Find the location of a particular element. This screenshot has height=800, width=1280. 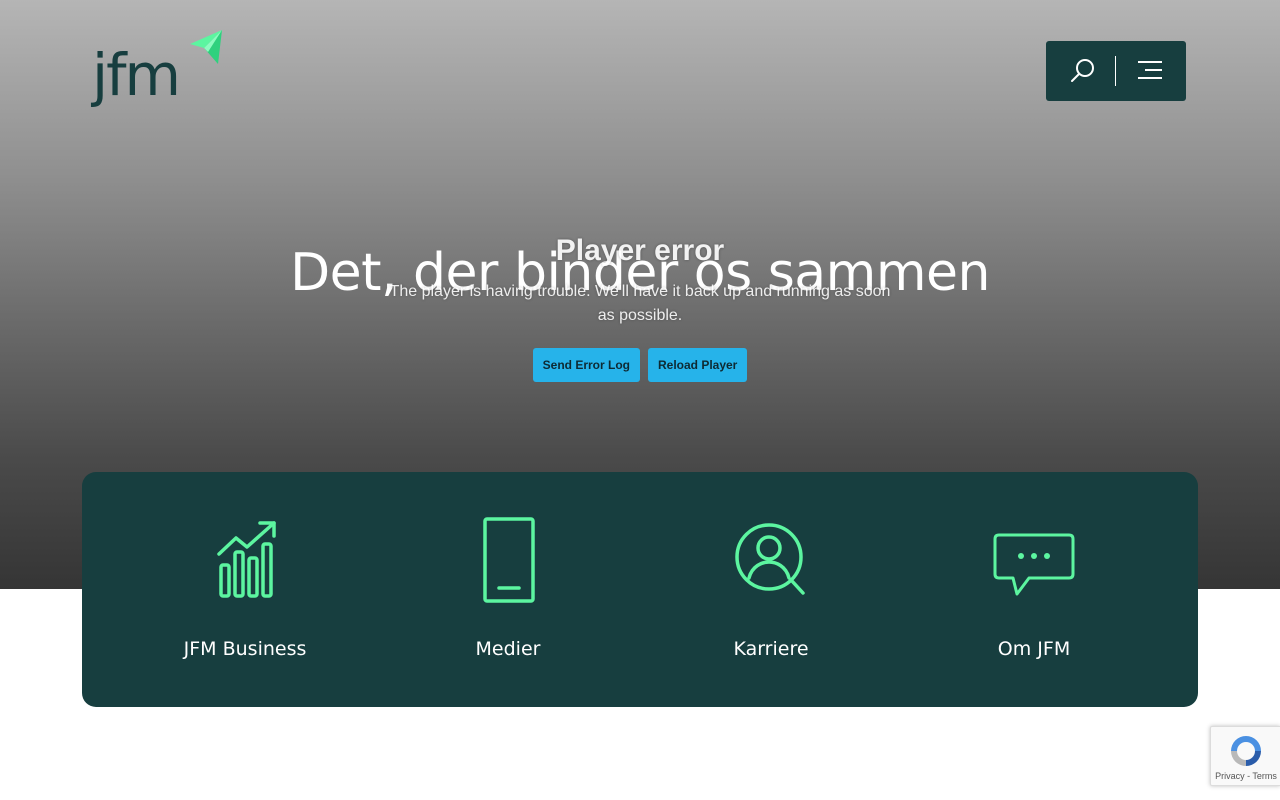

feature-label: Karriere is located at coordinates (771, 649).